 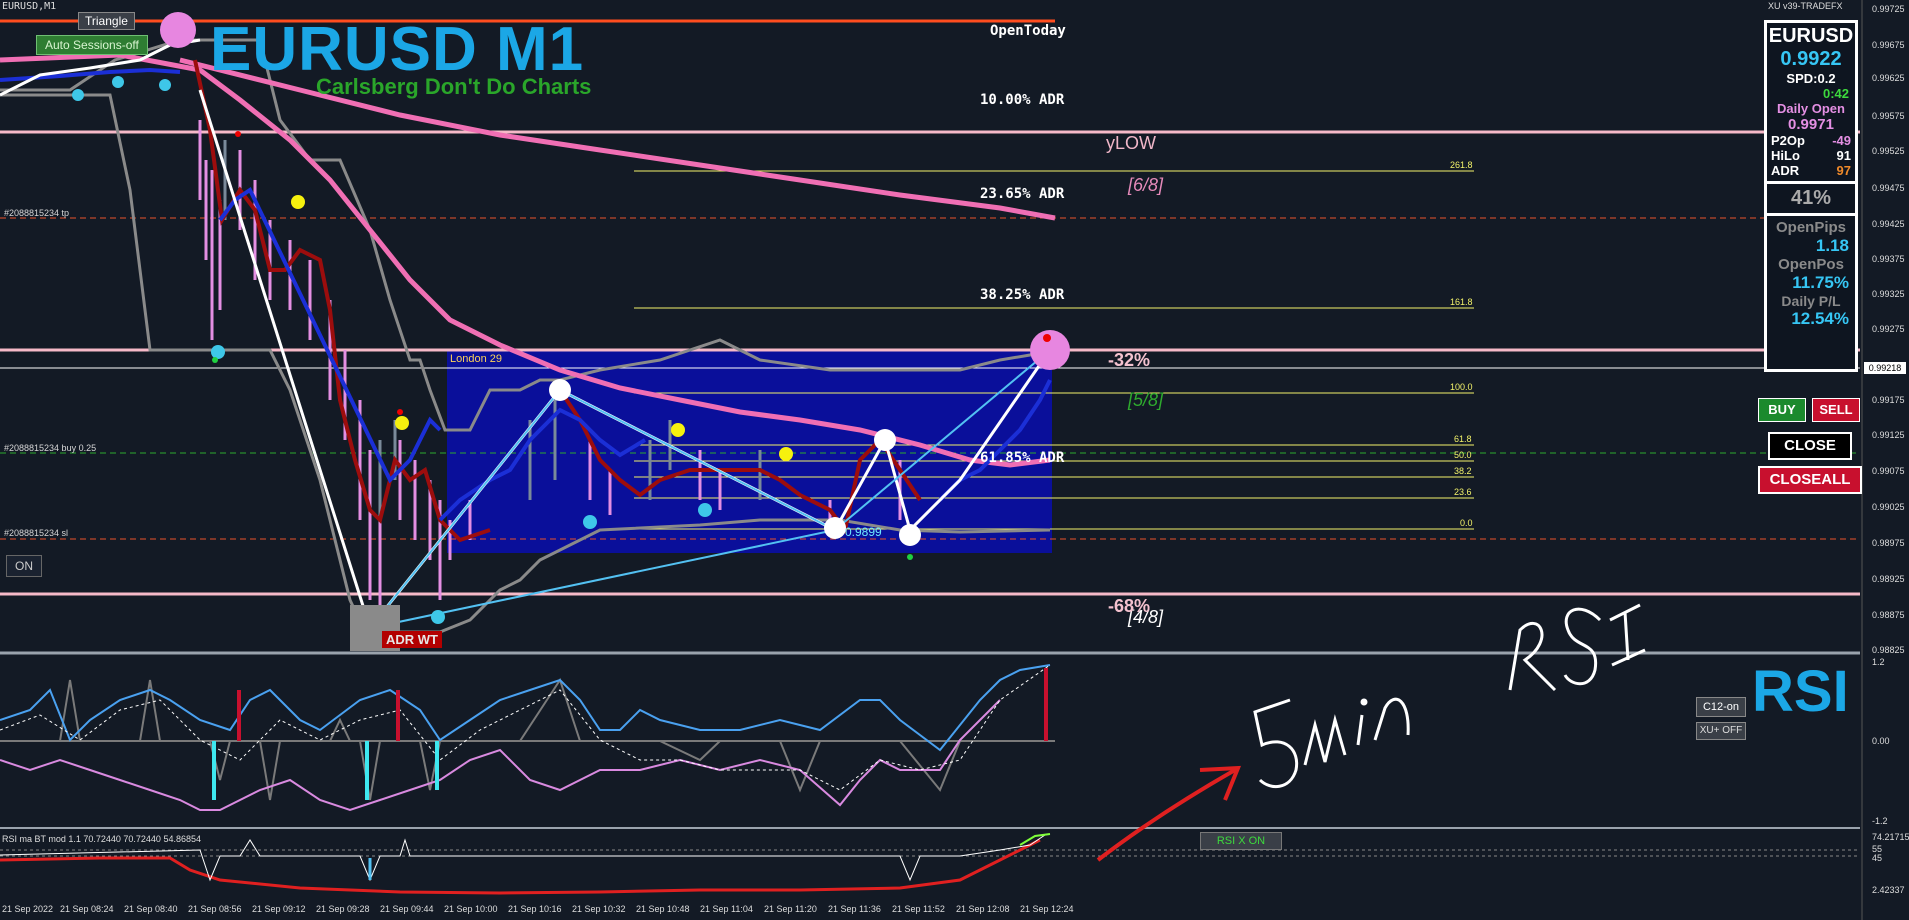 What do you see at coordinates (1129, 606) in the screenshot?
I see `pct-down: -68%` at bounding box center [1129, 606].